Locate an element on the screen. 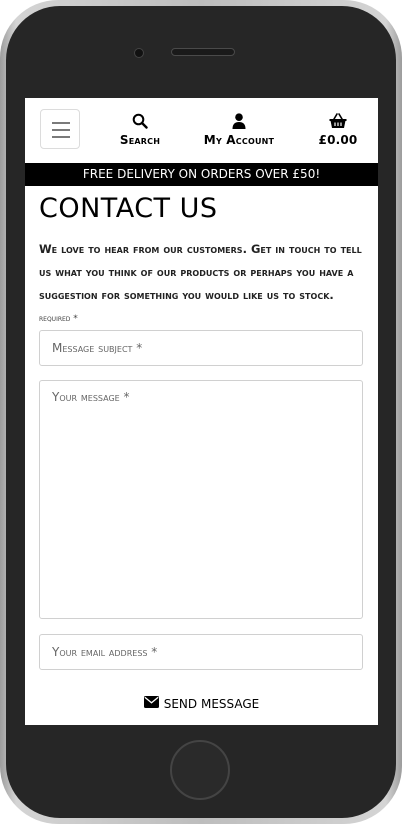 The image size is (402, 824). site-header: Search My Account £0.00 is located at coordinates (201, 130).